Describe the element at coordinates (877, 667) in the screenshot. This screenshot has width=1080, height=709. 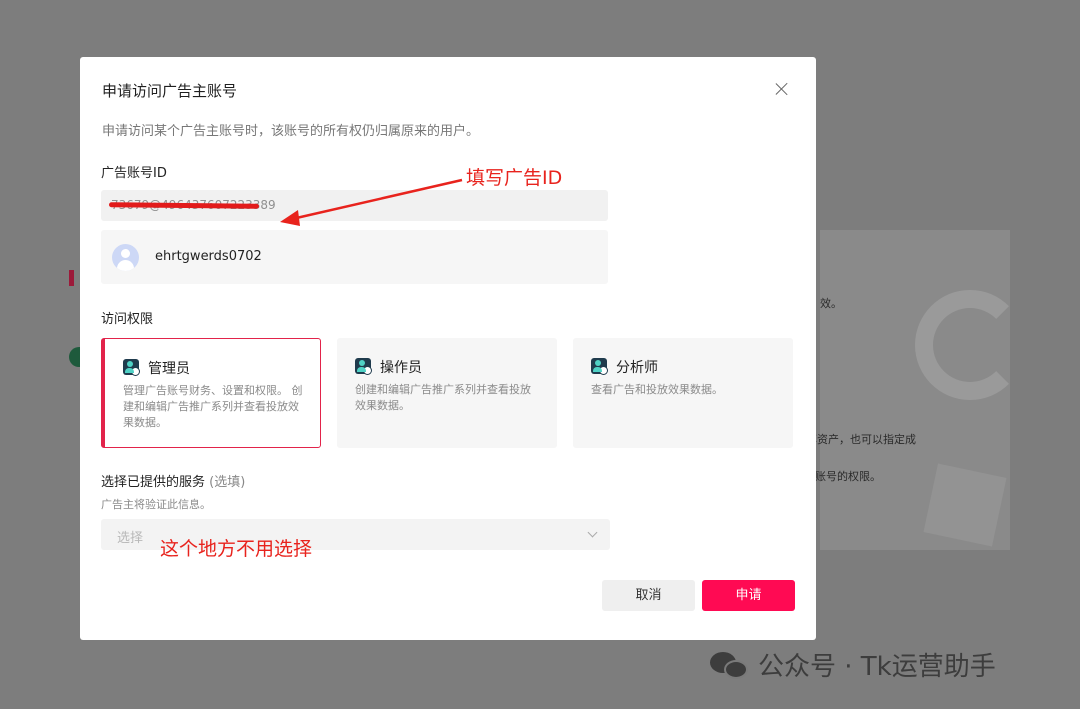
I see `watermark-text: 公众号 · Tk运营助手` at that location.